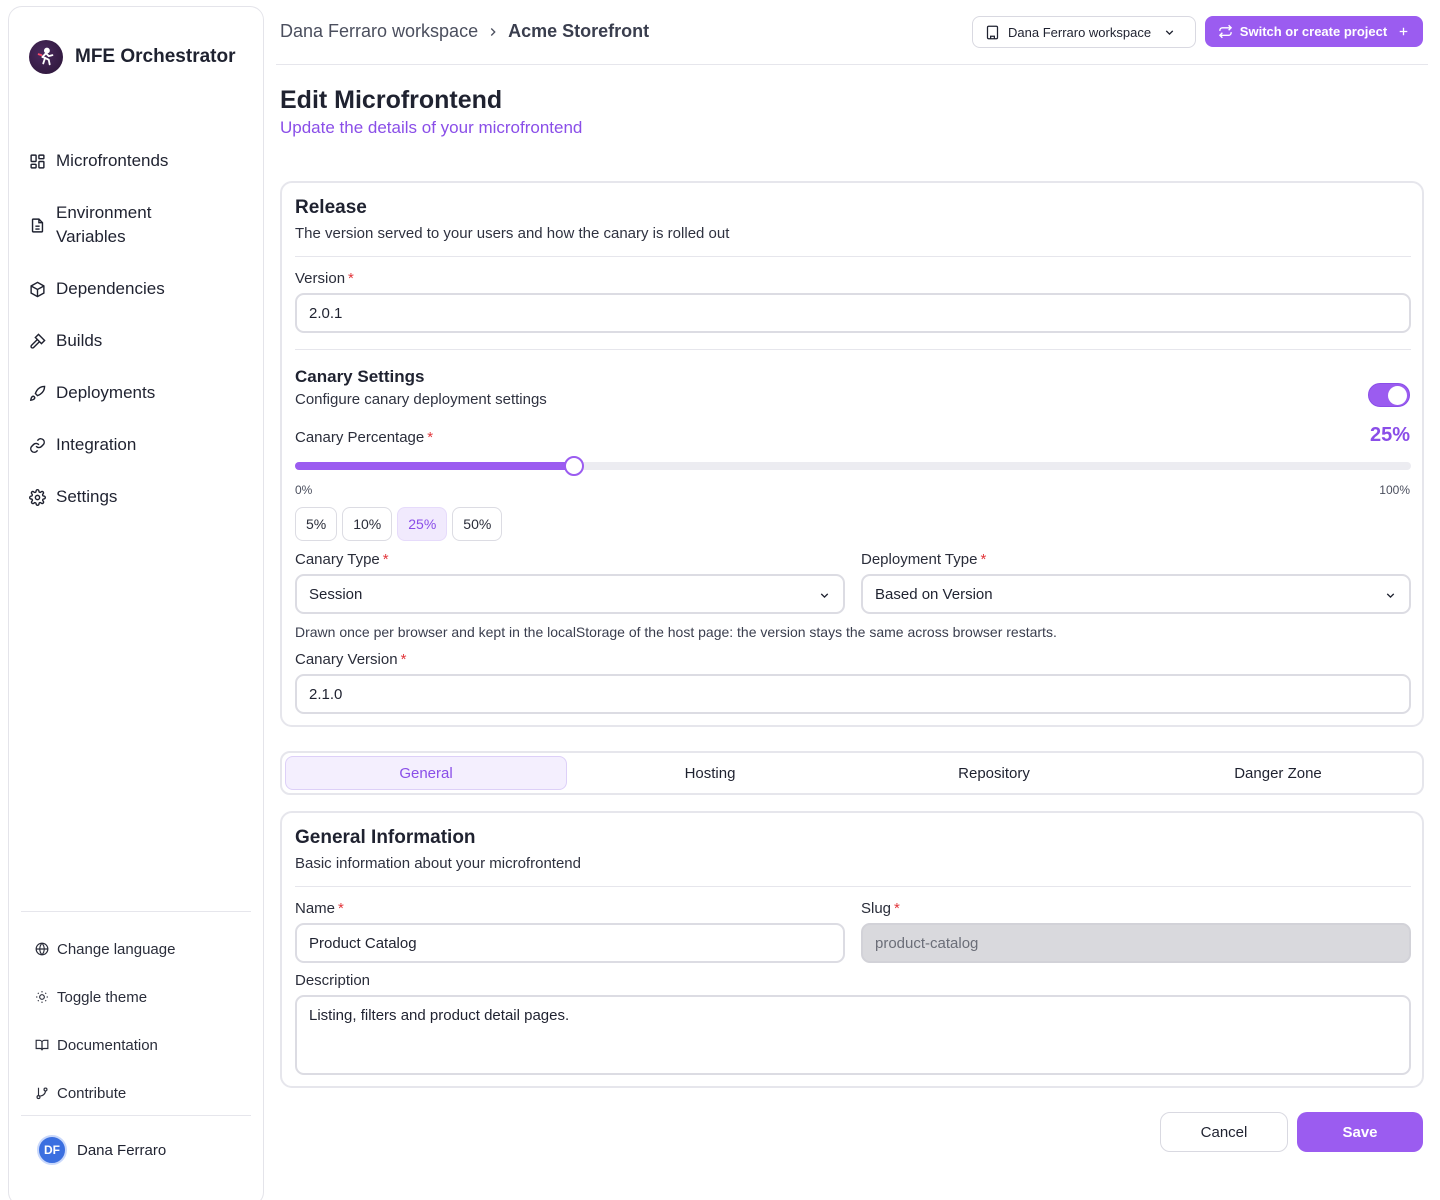 The image size is (1440, 1200). Describe the element at coordinates (360, 376) in the screenshot. I see `canary-settings-title: Canary Settings` at that location.